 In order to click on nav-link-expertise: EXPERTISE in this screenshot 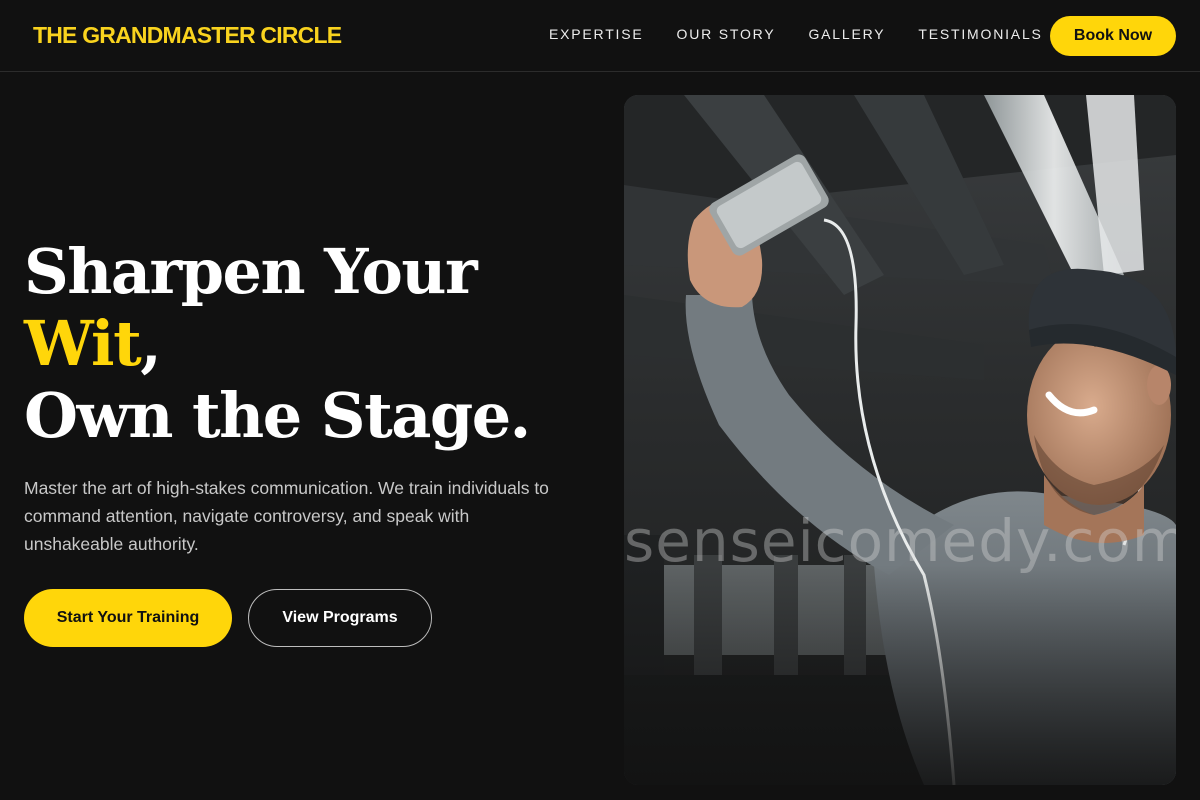, I will do `click(596, 34)`.